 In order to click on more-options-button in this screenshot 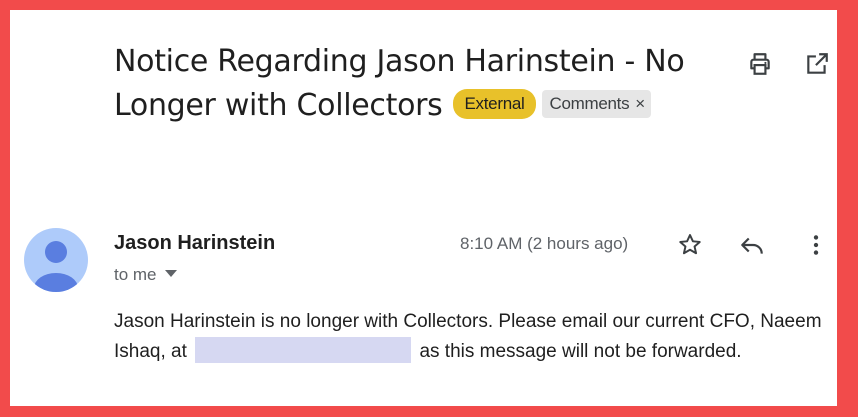, I will do `click(816, 245)`.